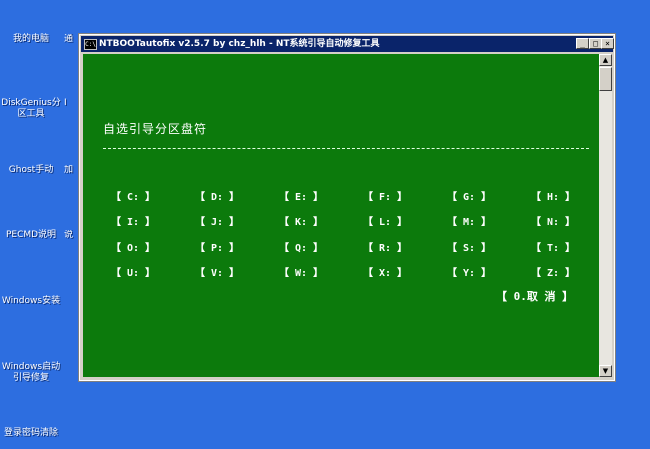 The image size is (650, 449). I want to click on desktop-icon-password-clear: 登录密码清除, so click(31, 433).